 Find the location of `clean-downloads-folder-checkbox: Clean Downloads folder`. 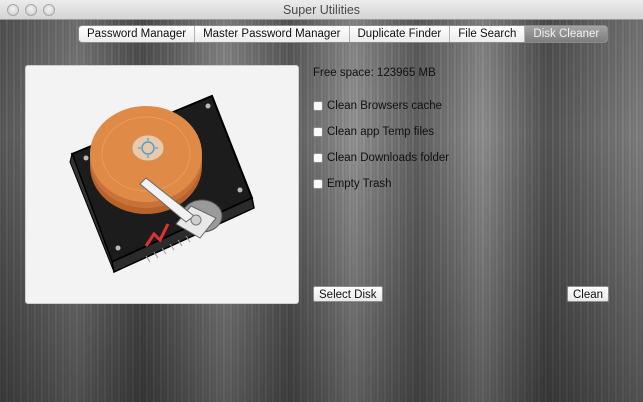

clean-downloads-folder-checkbox: Clean Downloads folder is located at coordinates (381, 158).